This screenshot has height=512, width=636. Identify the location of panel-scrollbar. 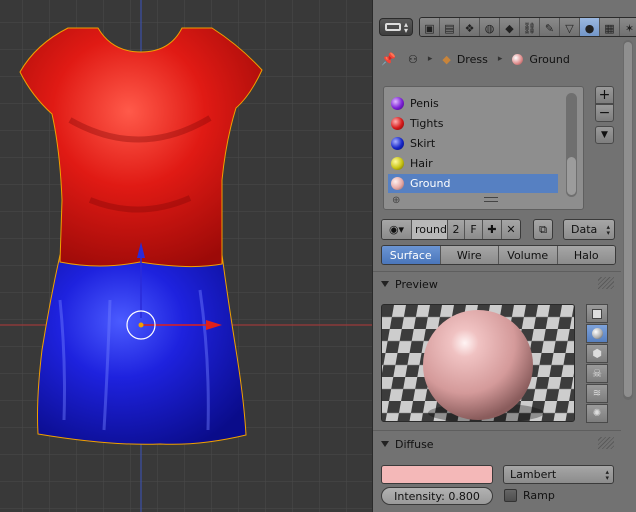
(628, 220).